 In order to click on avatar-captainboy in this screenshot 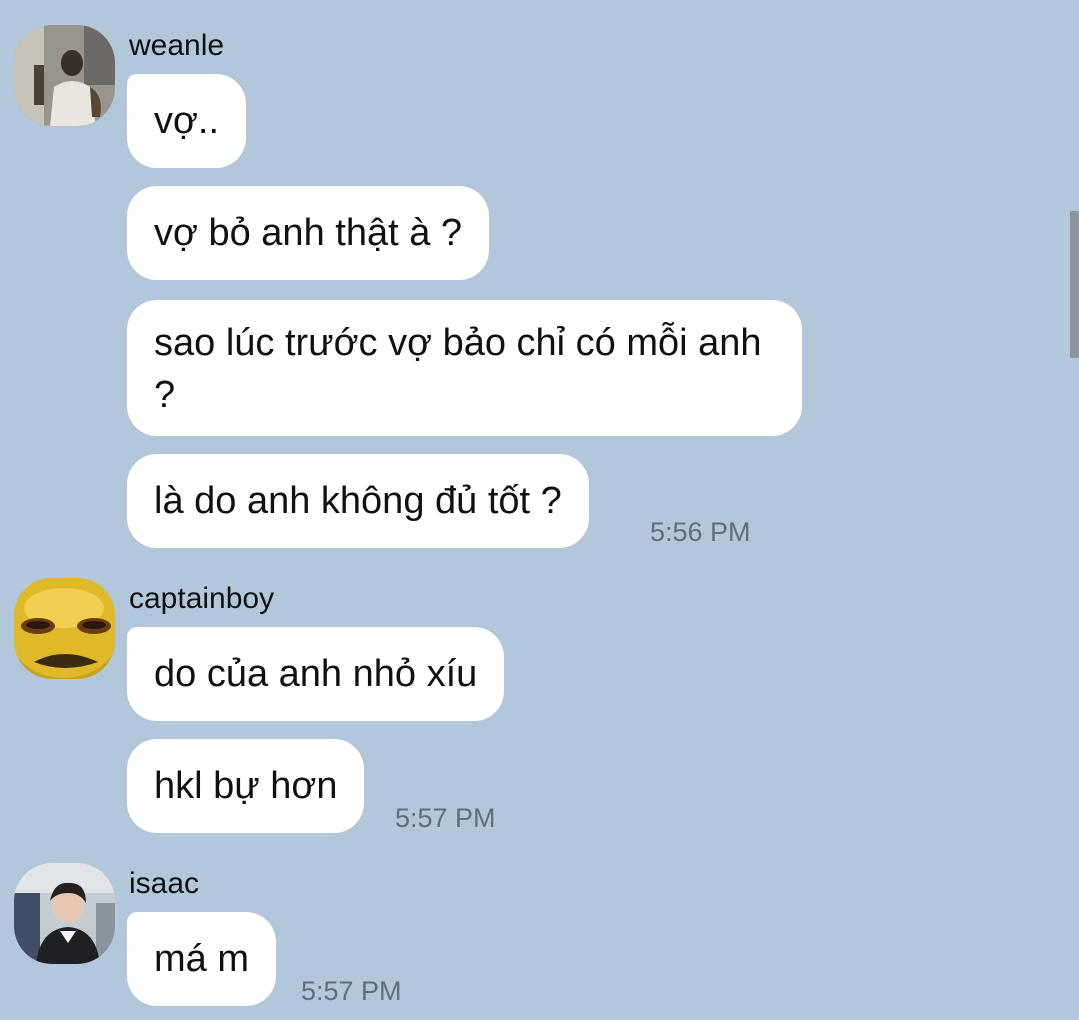, I will do `click(64, 628)`.